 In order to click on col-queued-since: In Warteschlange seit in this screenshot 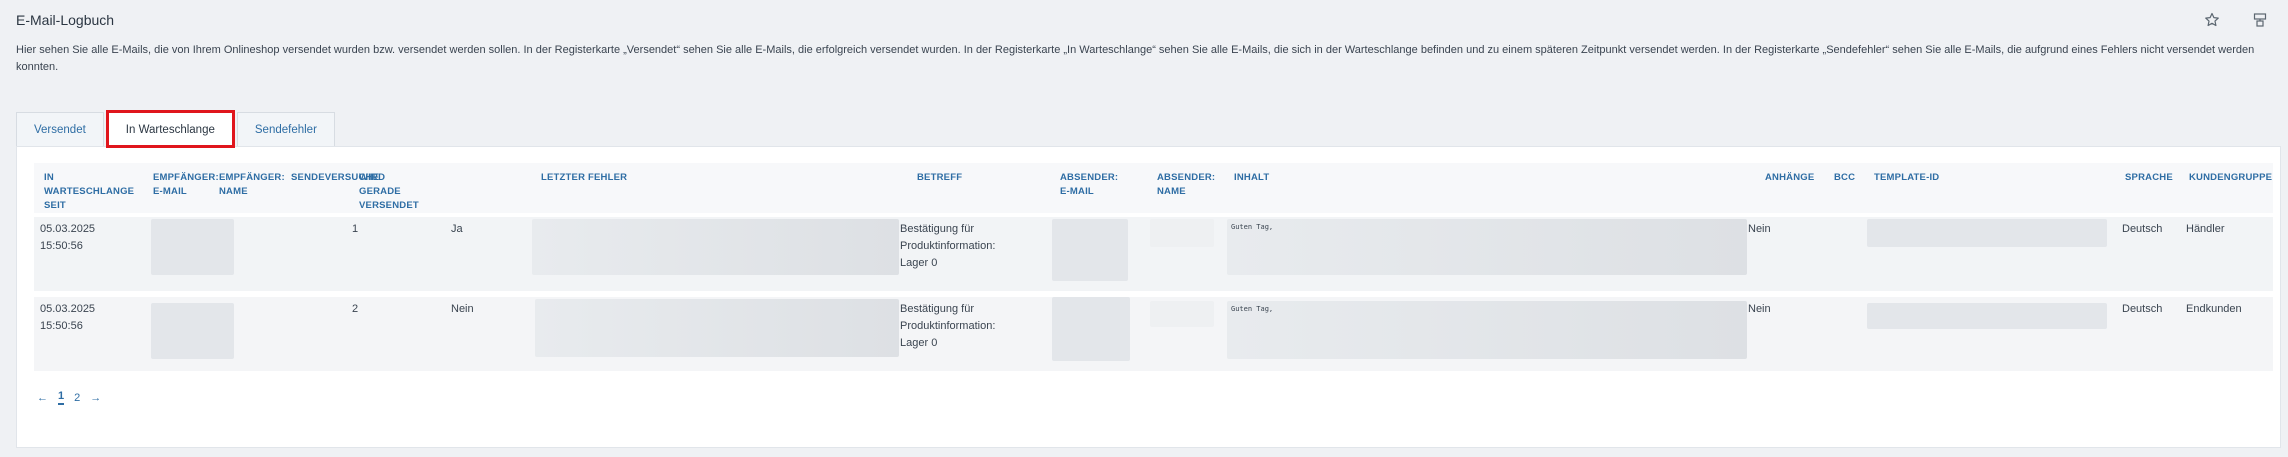, I will do `click(89, 192)`.